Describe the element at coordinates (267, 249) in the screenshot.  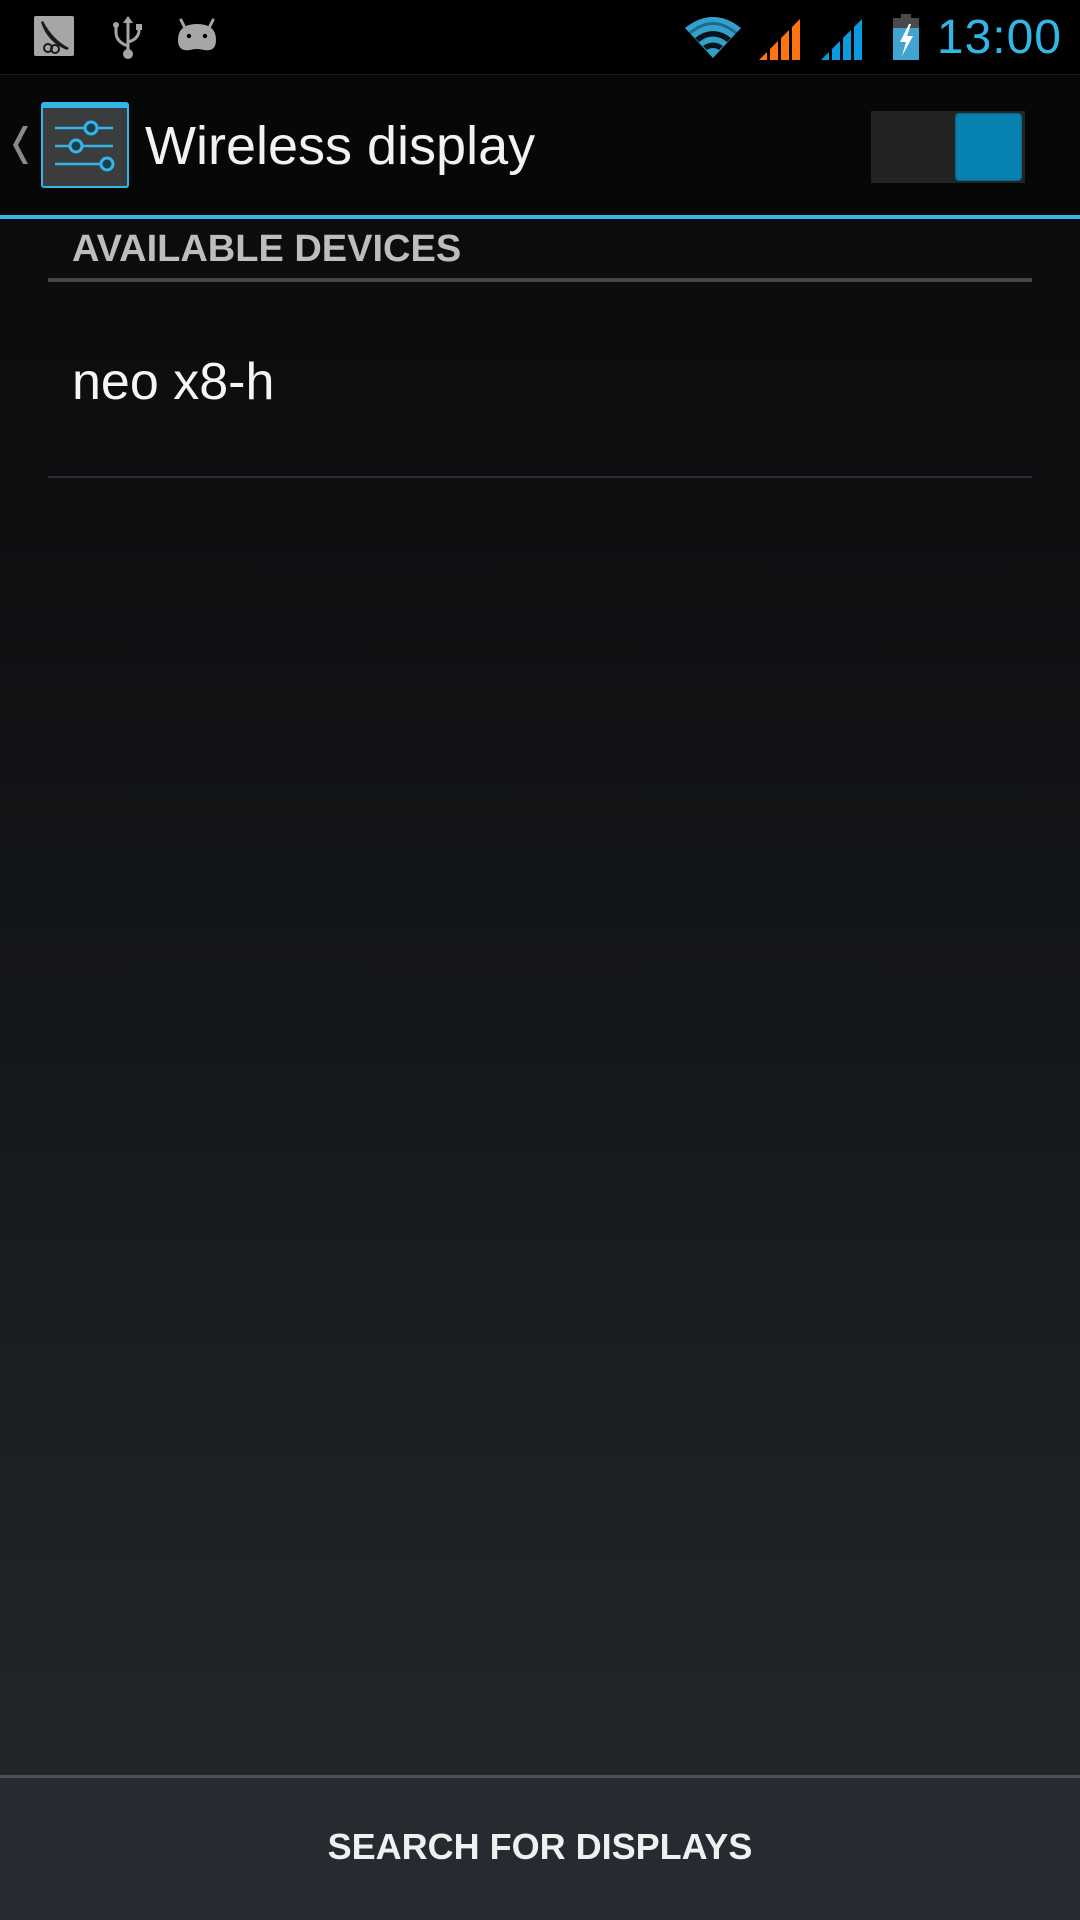
I see `section-header-available-devices: AVAILABLE DEVICES` at that location.